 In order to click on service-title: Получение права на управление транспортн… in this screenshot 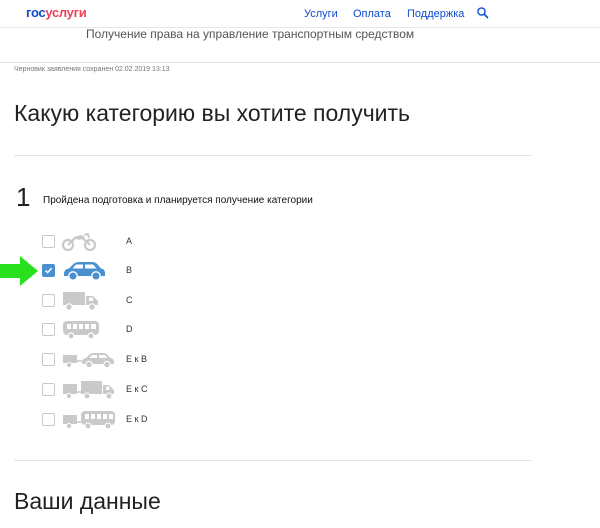, I will do `click(250, 34)`.